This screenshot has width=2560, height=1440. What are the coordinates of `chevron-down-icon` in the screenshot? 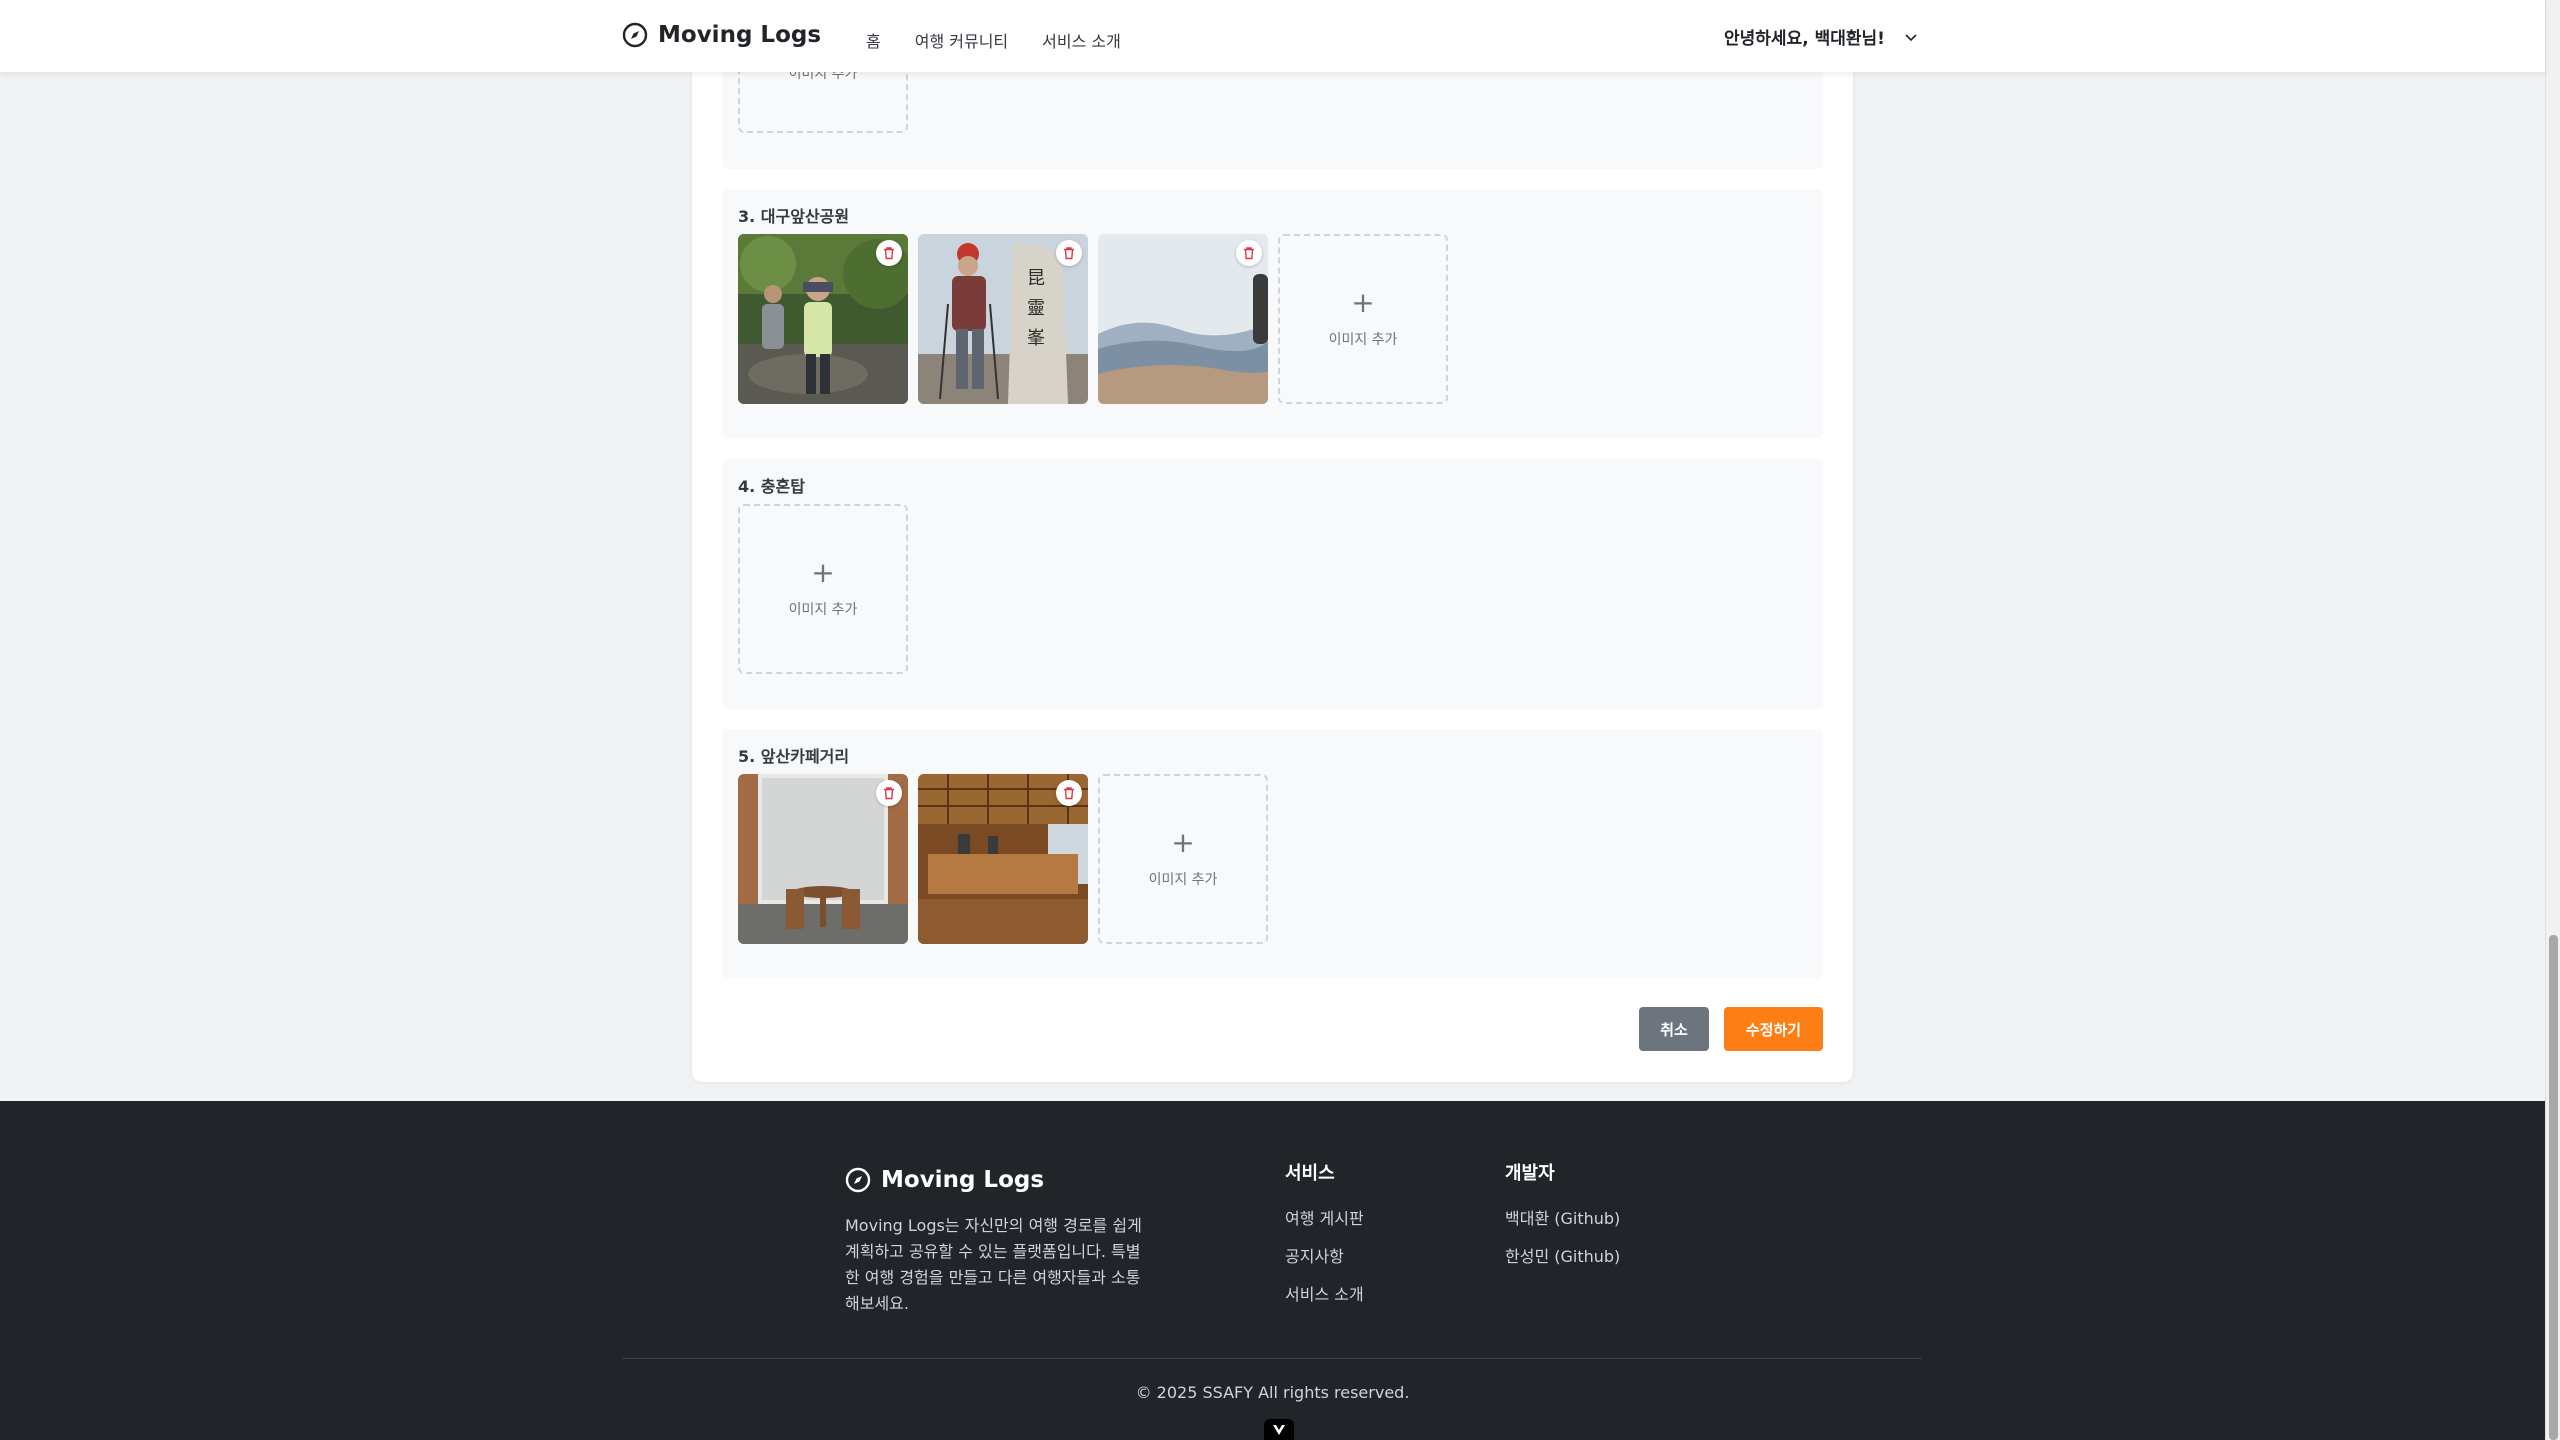 It's located at (1911, 37).